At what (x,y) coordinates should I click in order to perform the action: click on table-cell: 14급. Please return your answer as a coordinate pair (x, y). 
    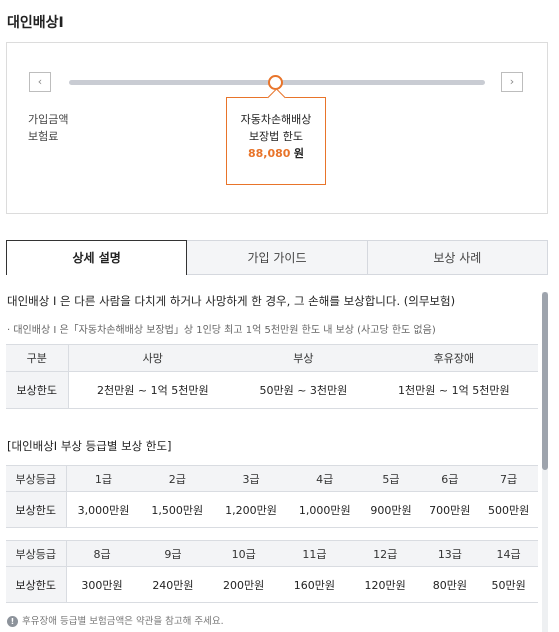
    Looking at the image, I should click on (508, 553).